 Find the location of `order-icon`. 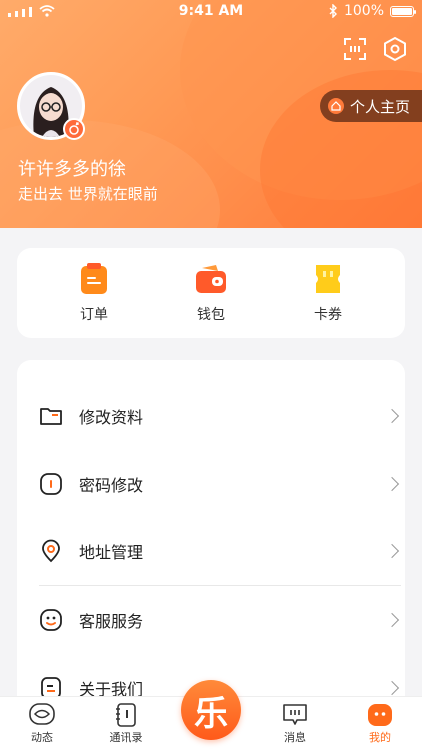

order-icon is located at coordinates (94, 279).